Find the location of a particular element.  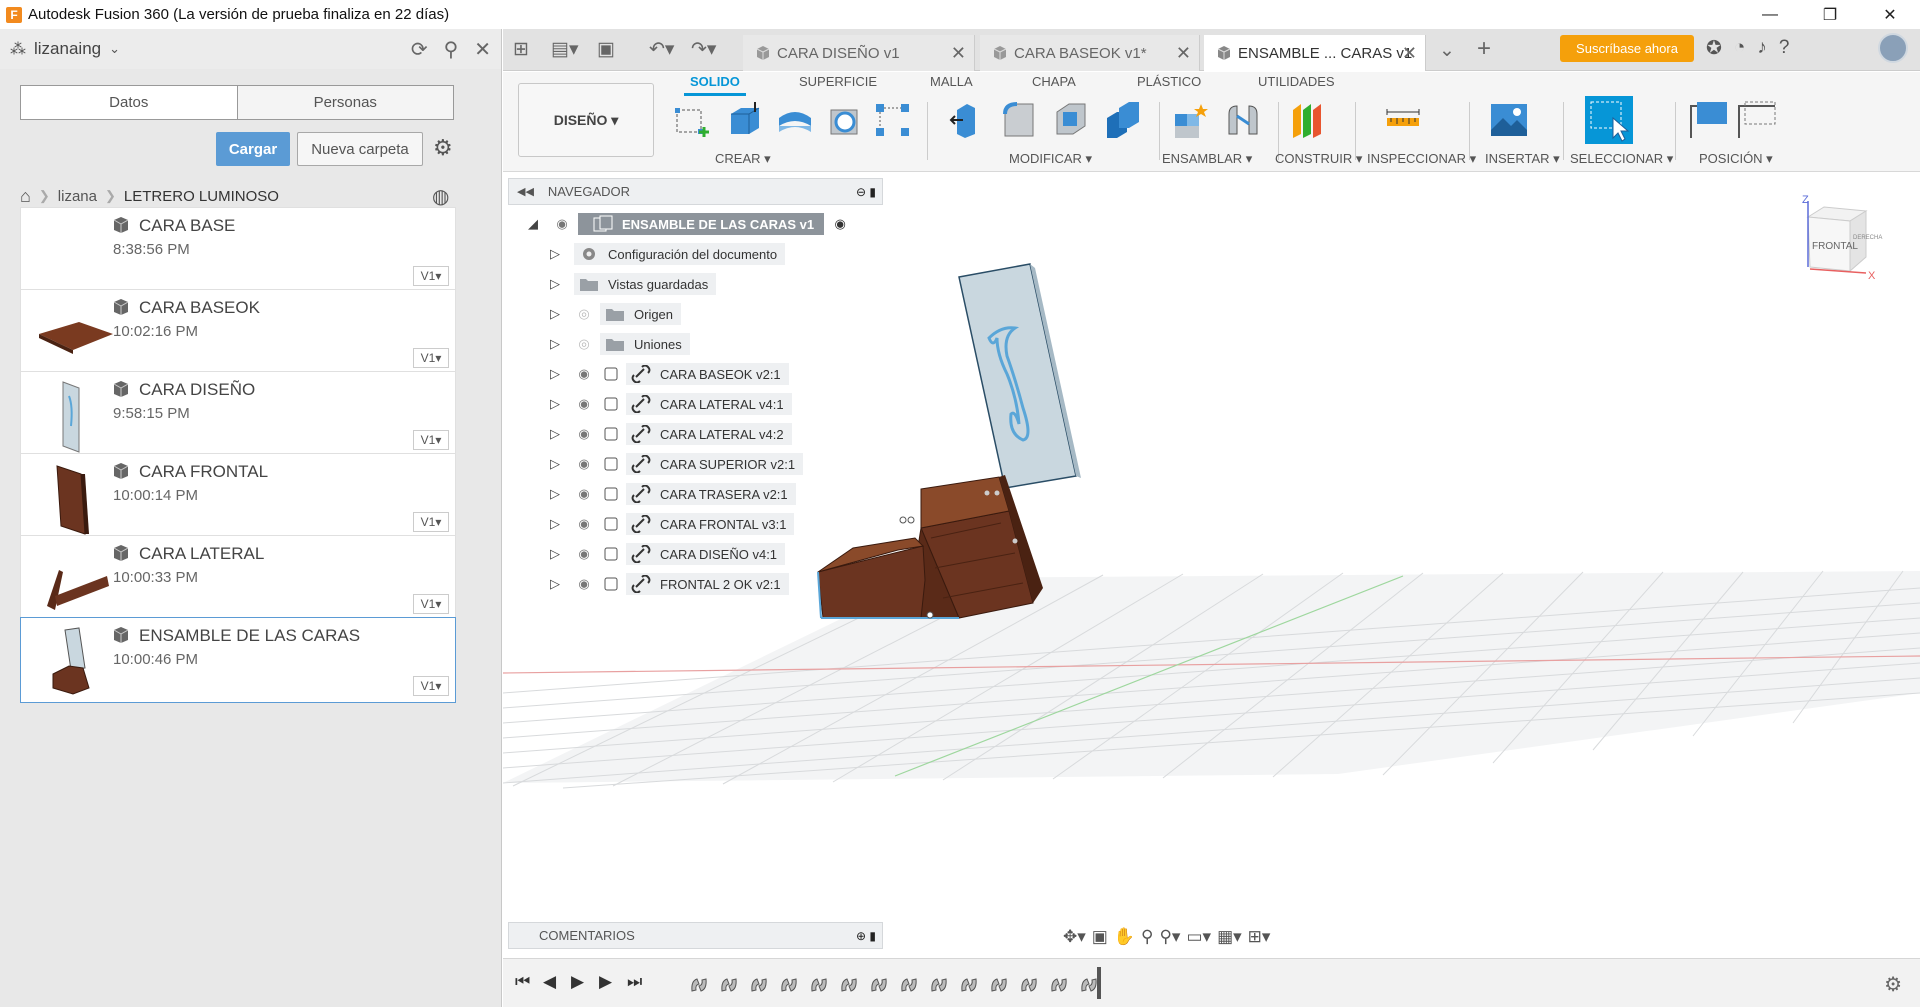

tree-node: CARA DISEÑO v4:1 is located at coordinates (706, 554).